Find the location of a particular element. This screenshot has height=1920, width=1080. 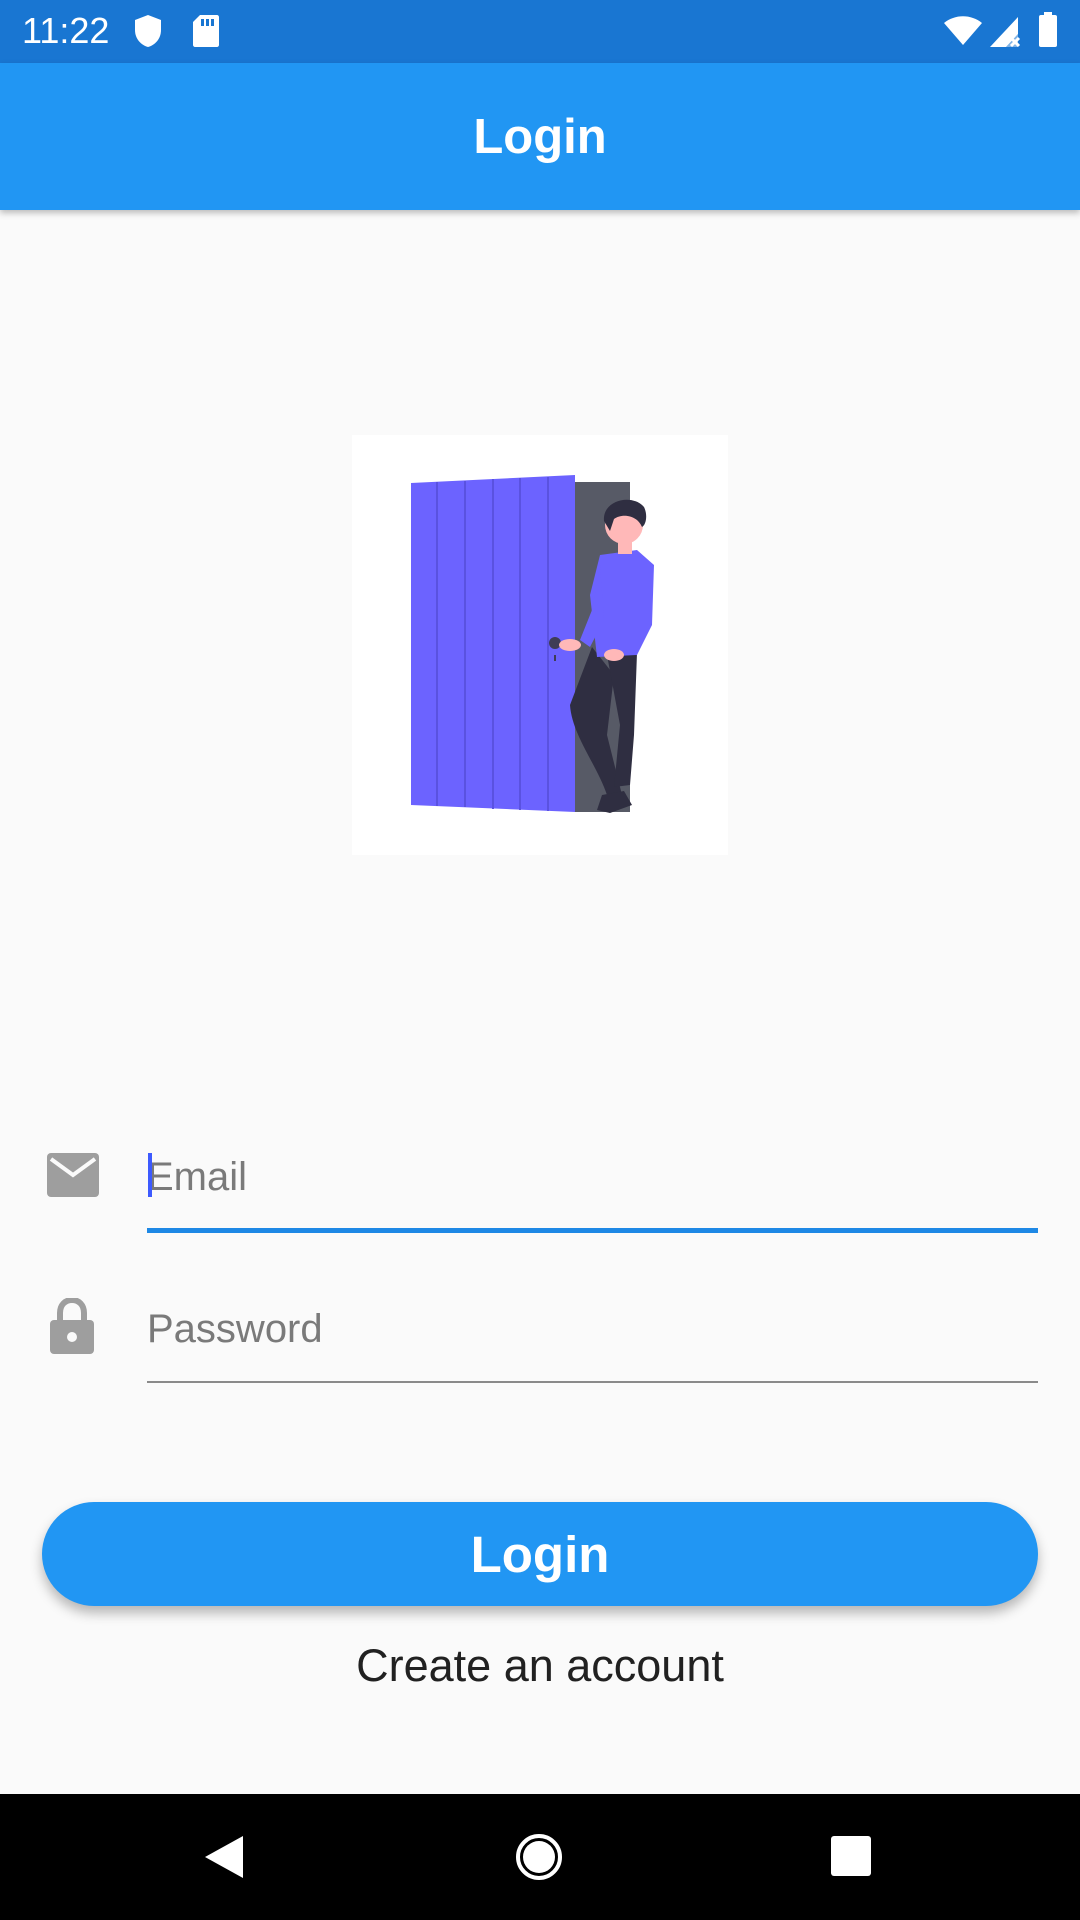

wifi-icon is located at coordinates (963, 30).